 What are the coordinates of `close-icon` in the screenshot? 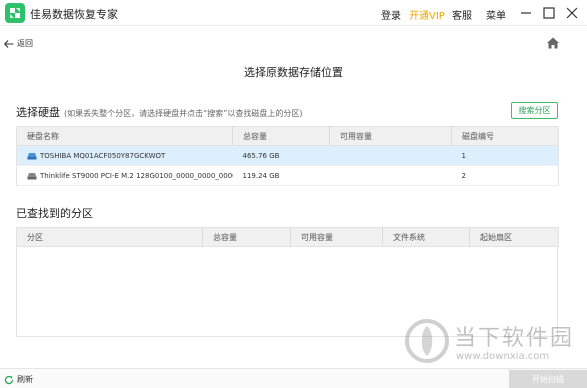 It's located at (572, 13).